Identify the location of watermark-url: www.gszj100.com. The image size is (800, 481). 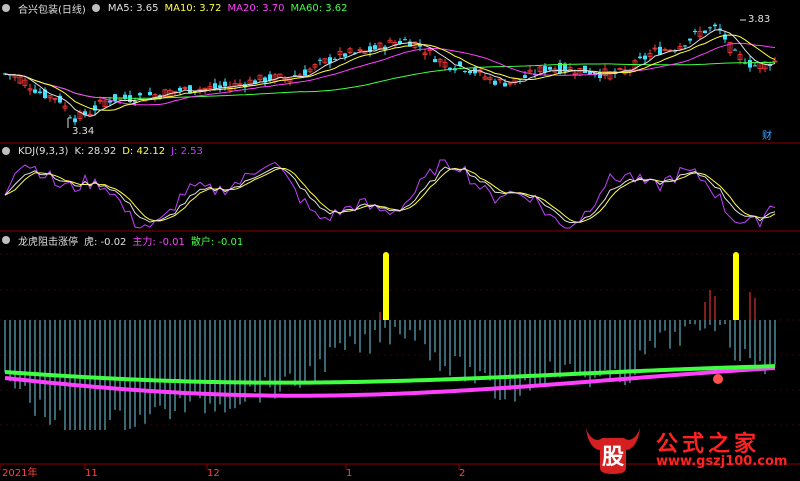
(722, 461).